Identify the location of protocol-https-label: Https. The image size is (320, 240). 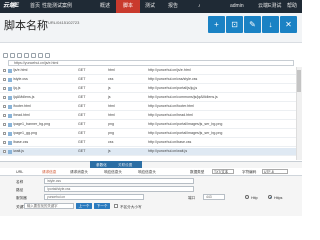
(278, 198).